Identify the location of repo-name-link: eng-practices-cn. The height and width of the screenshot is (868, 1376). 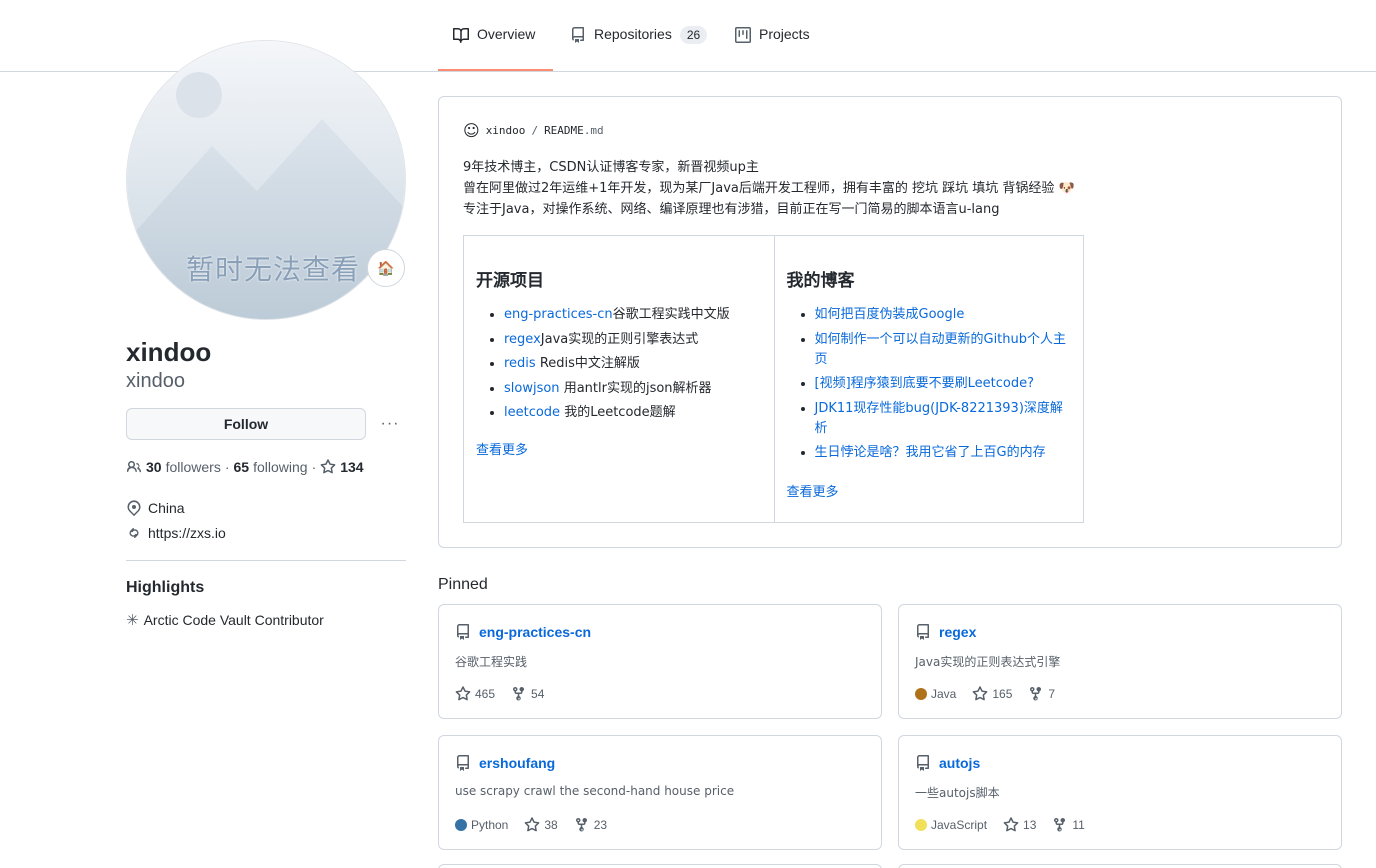
(535, 632).